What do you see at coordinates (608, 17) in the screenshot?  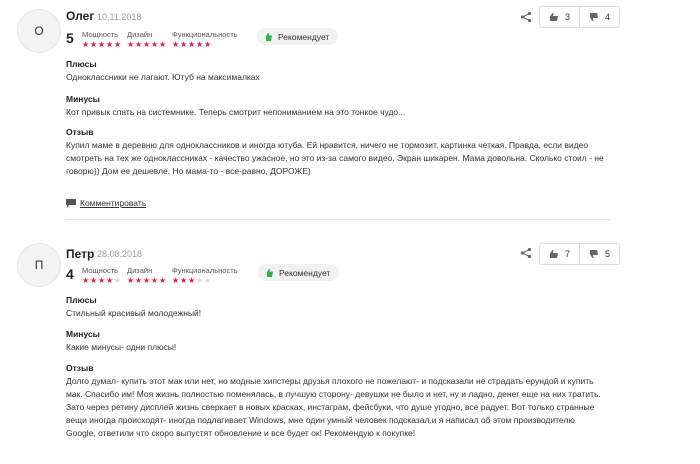 I see `dislike-count: 4` at bounding box center [608, 17].